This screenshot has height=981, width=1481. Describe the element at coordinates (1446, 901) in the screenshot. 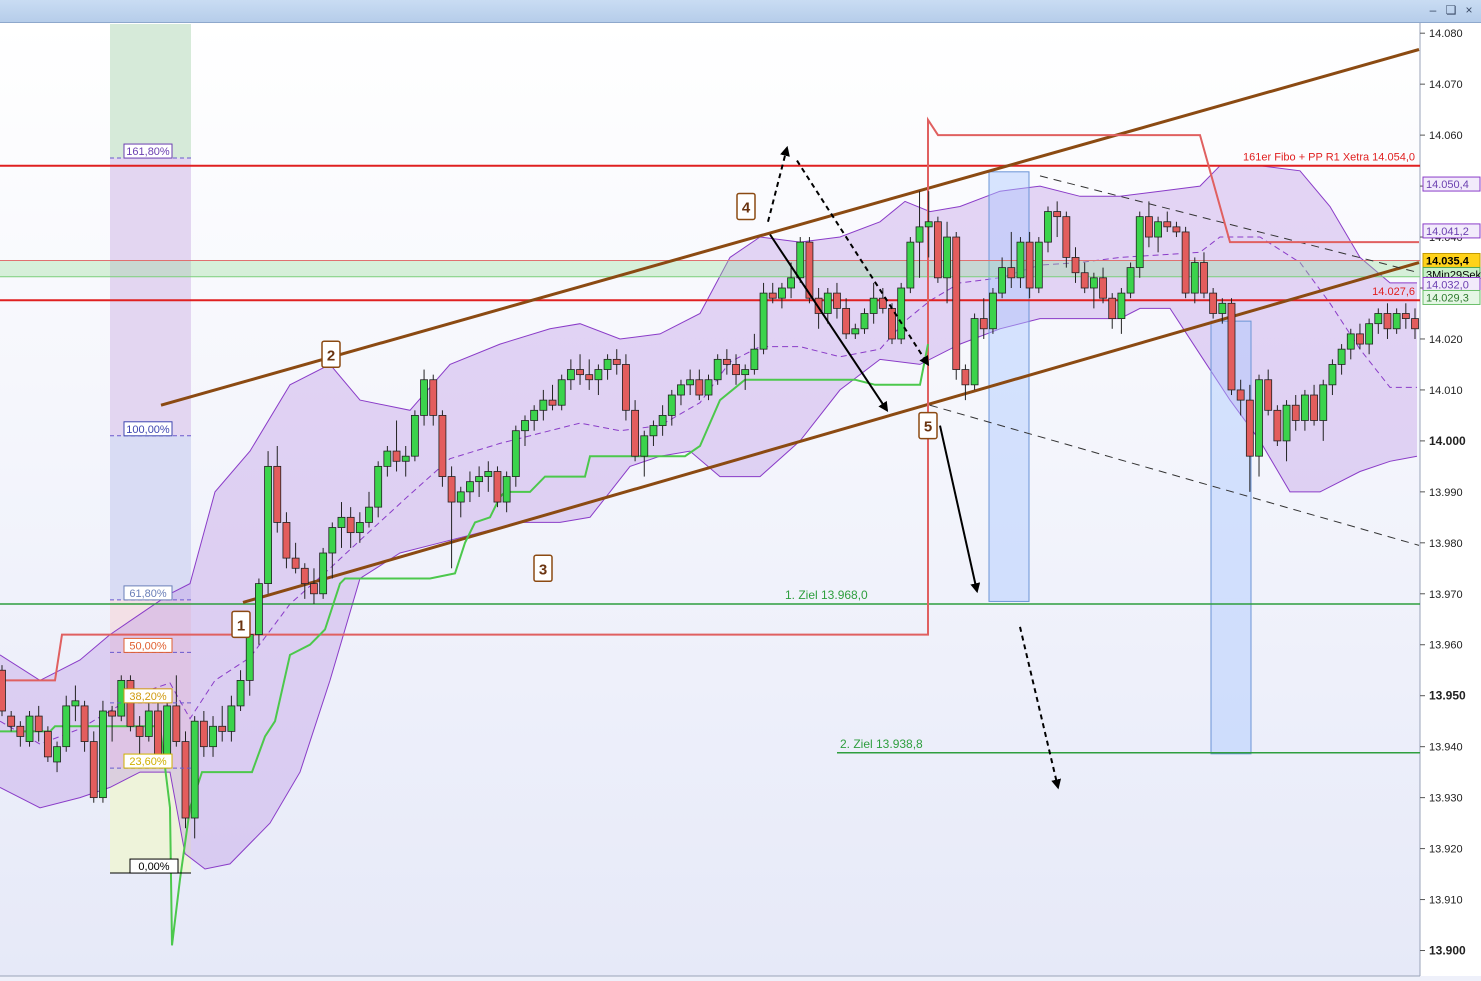

I see `y-tick-label: 13.910` at that location.